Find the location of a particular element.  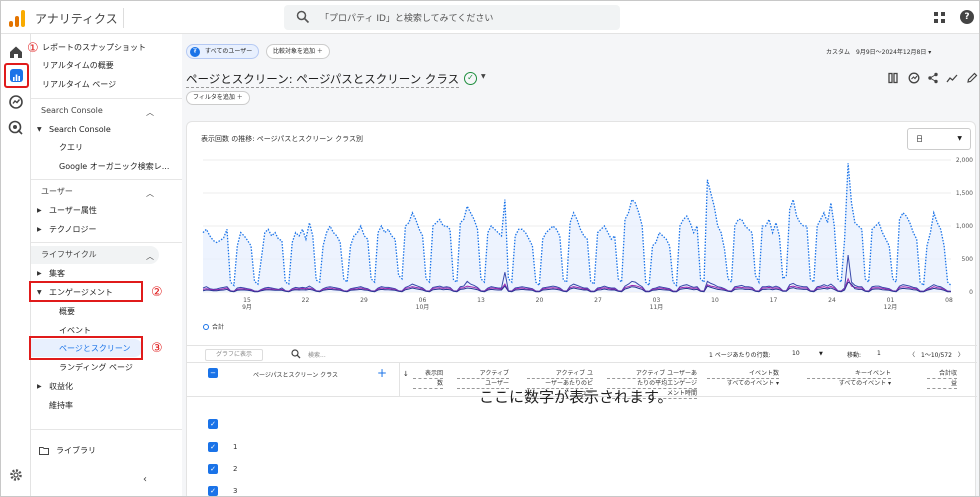

chart-legend: 合計 is located at coordinates (213, 326).